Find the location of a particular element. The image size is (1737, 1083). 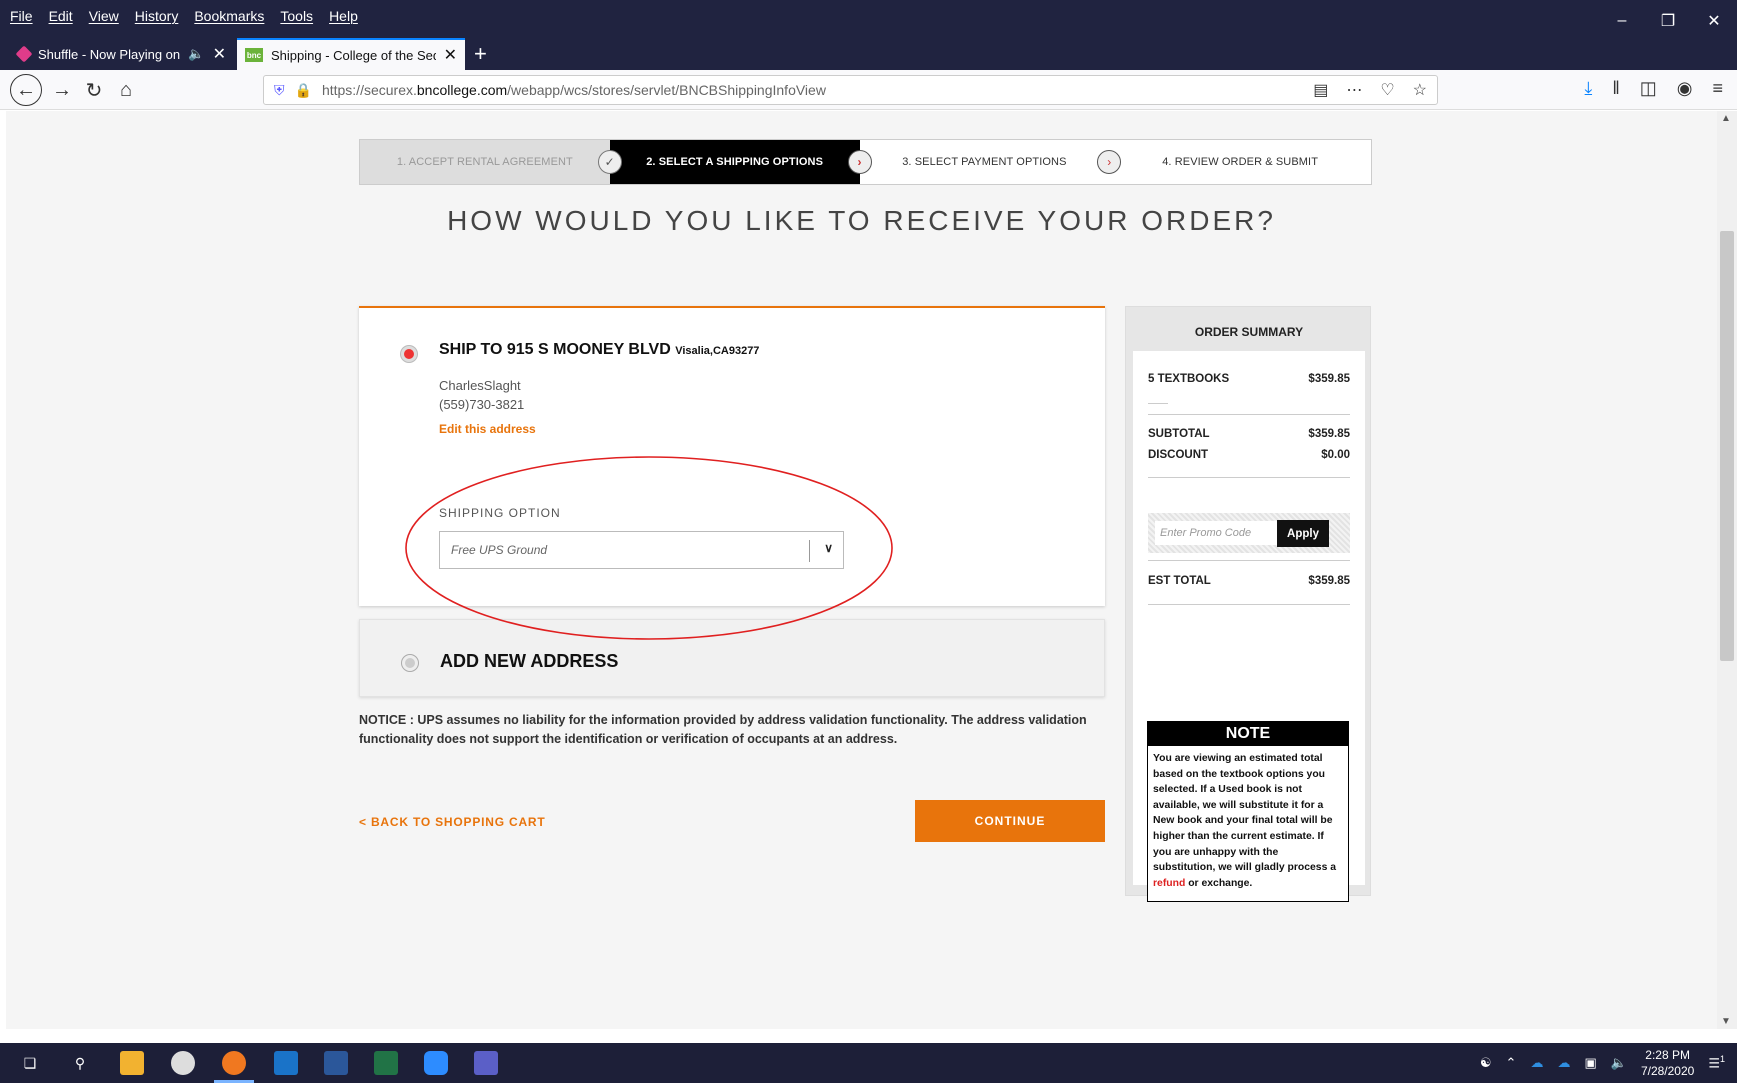

system-tray: ☯ ⌃ ☁ ☁ ▣ 🔈 2:28 PM 7/28/2020 ☰1 is located at coordinates (1602, 1063).